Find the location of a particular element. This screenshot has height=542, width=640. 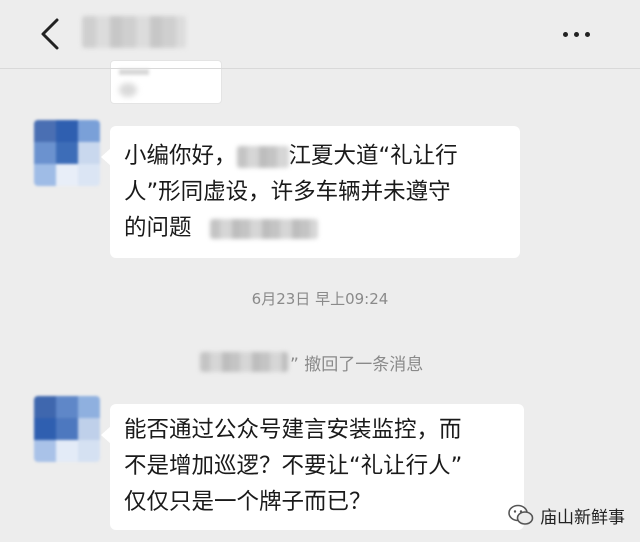

watermark-text: 庙山新鲜事 is located at coordinates (582, 517).